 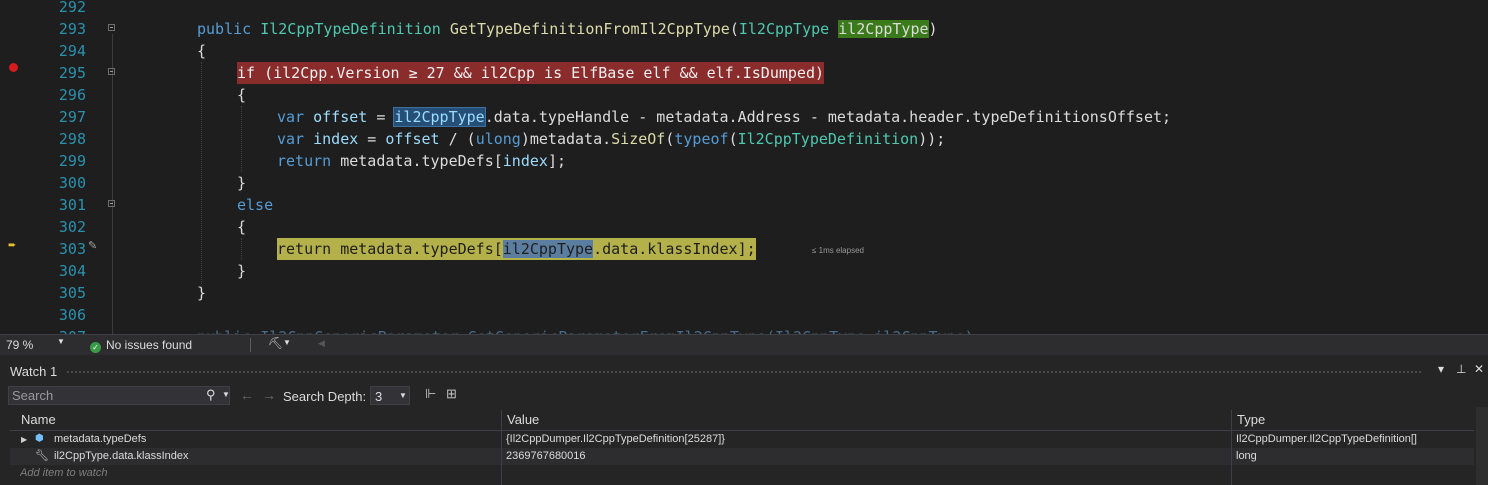 What do you see at coordinates (744, 51) in the screenshot?
I see `code-line: 294 {` at bounding box center [744, 51].